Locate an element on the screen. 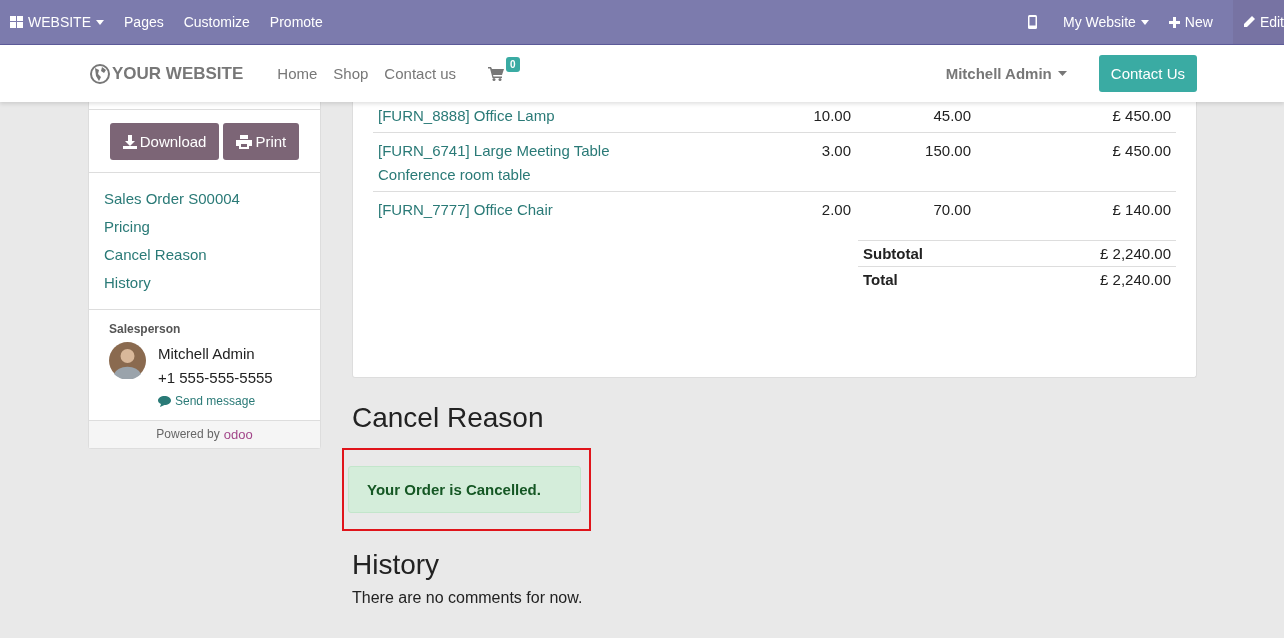 The width and height of the screenshot is (1284, 638). user-menu: Mitchell Admin is located at coordinates (1006, 73).